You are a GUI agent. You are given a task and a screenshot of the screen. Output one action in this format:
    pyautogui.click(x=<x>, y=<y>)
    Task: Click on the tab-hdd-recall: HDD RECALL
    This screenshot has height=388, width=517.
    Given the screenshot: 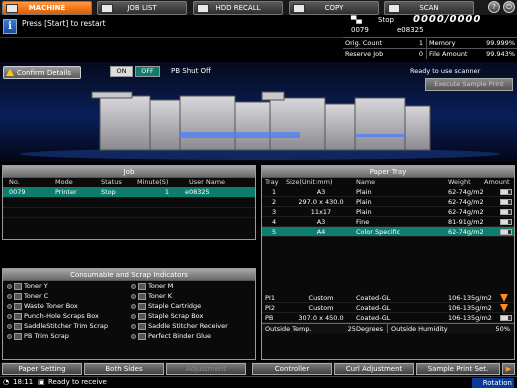 What is the action you would take?
    pyautogui.click(x=238, y=8)
    